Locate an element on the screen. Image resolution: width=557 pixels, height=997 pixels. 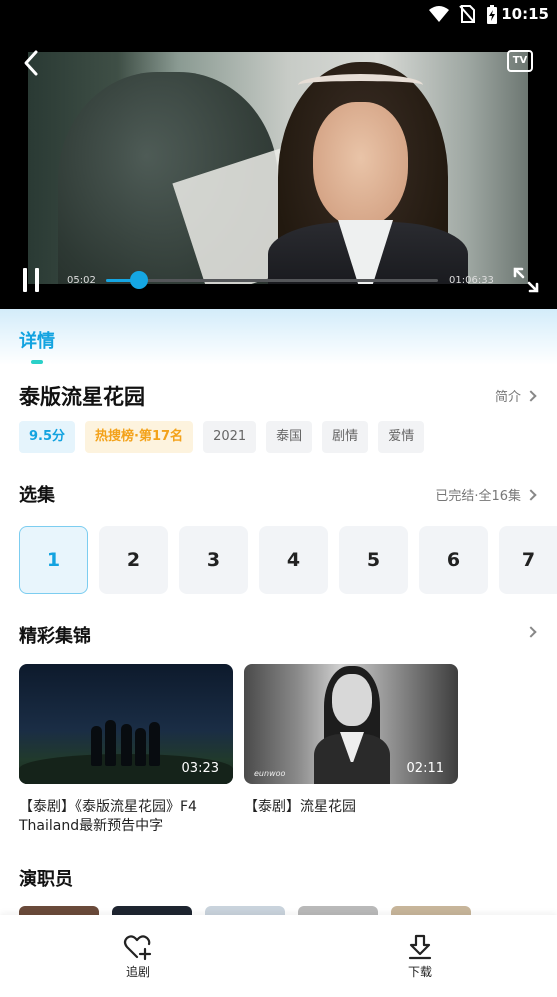
follow-button: 追剧 is located at coordinates (138, 956).